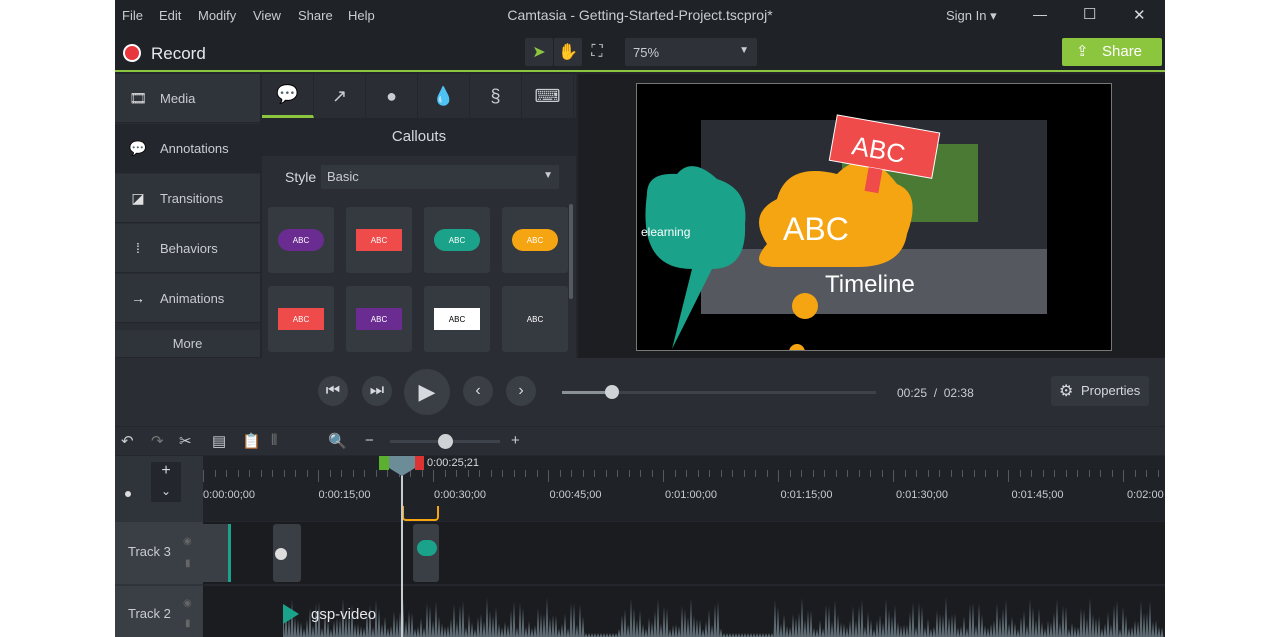  Describe the element at coordinates (159, 611) in the screenshot. I see `track-2-header: Track 2 ◉ ▮` at that location.